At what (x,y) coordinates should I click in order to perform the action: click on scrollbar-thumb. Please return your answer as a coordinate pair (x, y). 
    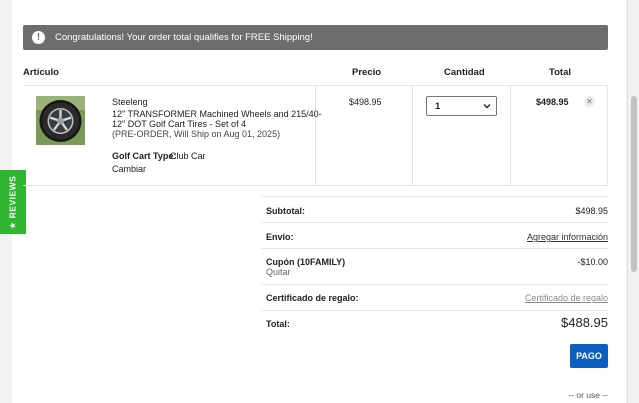
    Looking at the image, I should click on (634, 184).